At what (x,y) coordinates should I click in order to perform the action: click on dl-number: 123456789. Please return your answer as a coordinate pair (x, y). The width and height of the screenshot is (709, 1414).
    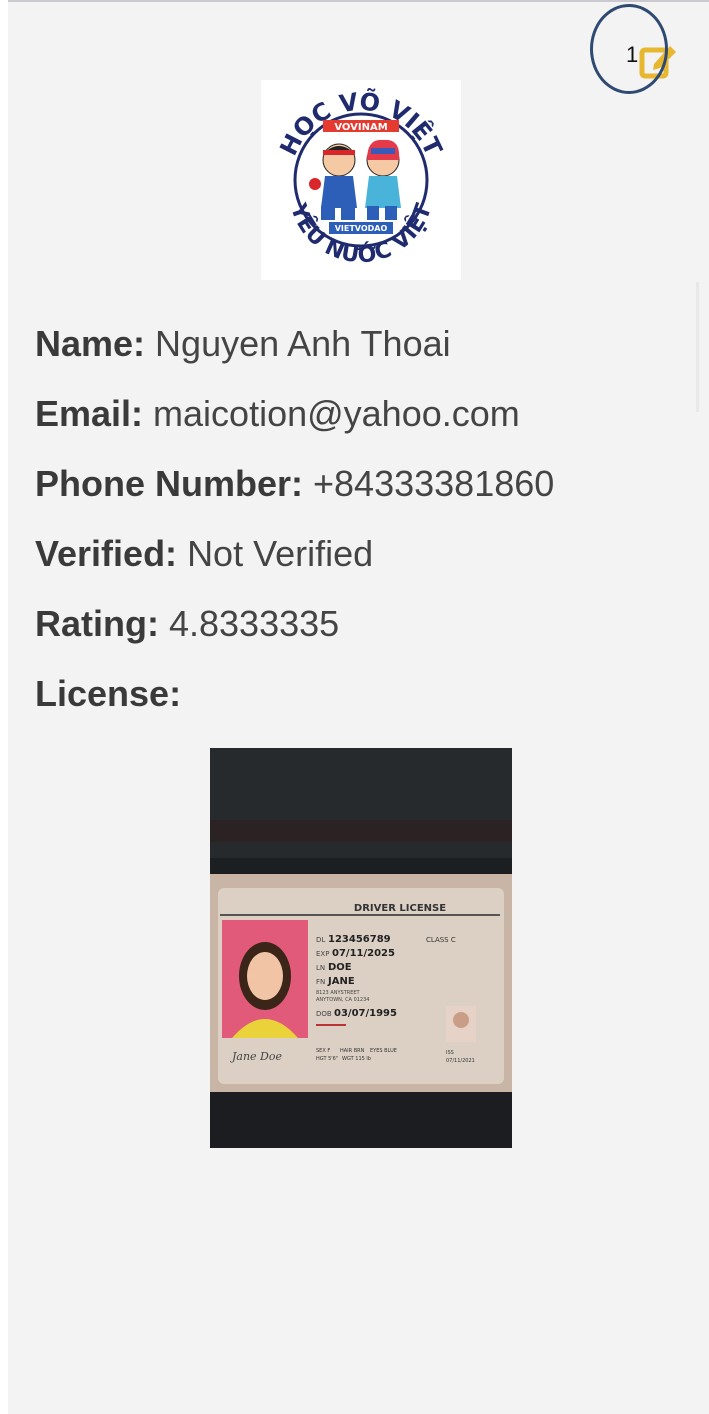
    Looking at the image, I should click on (359, 939).